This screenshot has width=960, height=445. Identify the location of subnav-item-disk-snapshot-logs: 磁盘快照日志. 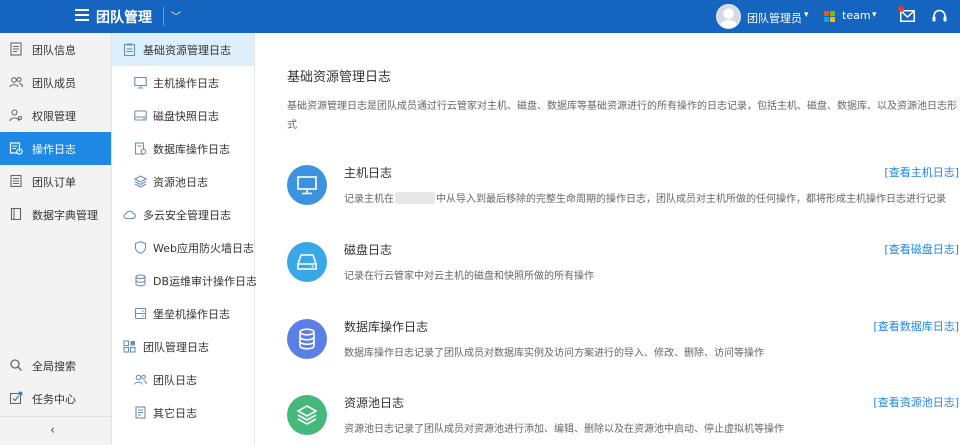
(183, 115).